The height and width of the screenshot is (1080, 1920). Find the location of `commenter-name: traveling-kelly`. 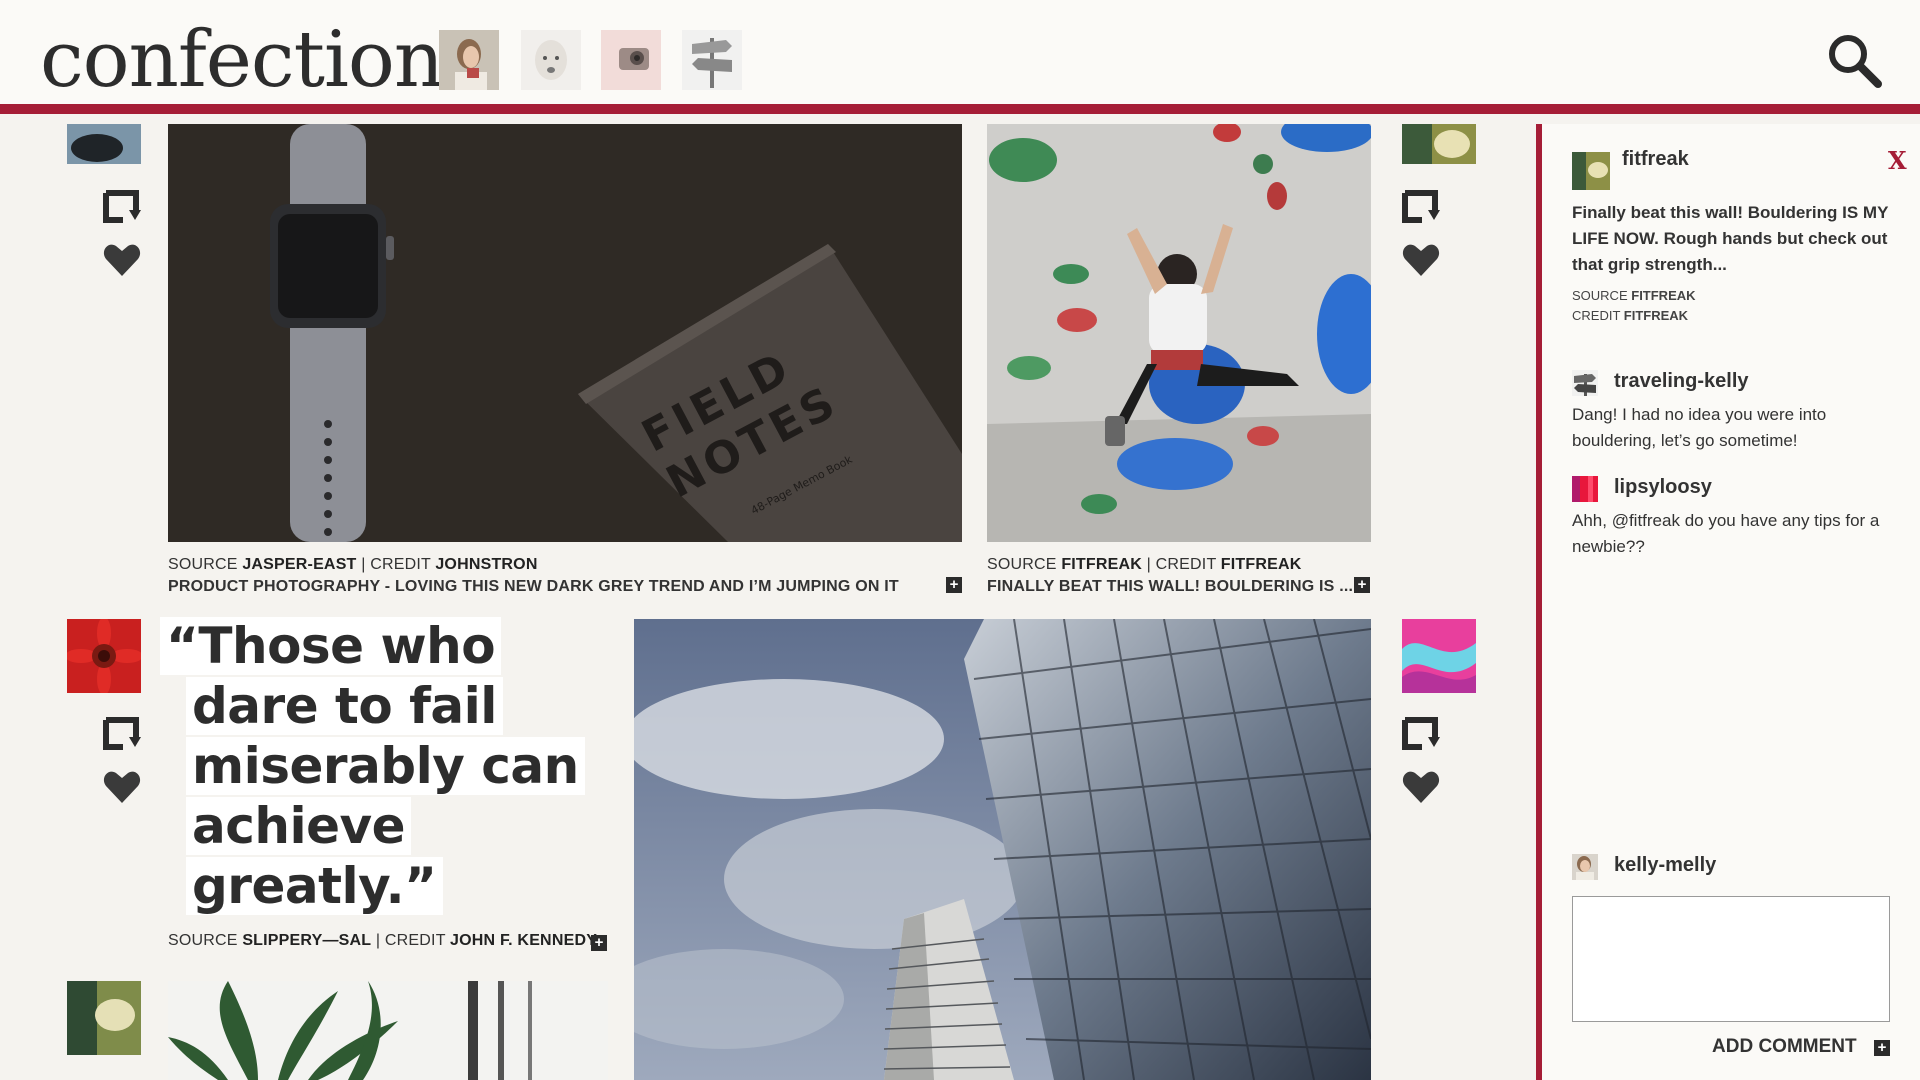

commenter-name: traveling-kelly is located at coordinates (1681, 381).